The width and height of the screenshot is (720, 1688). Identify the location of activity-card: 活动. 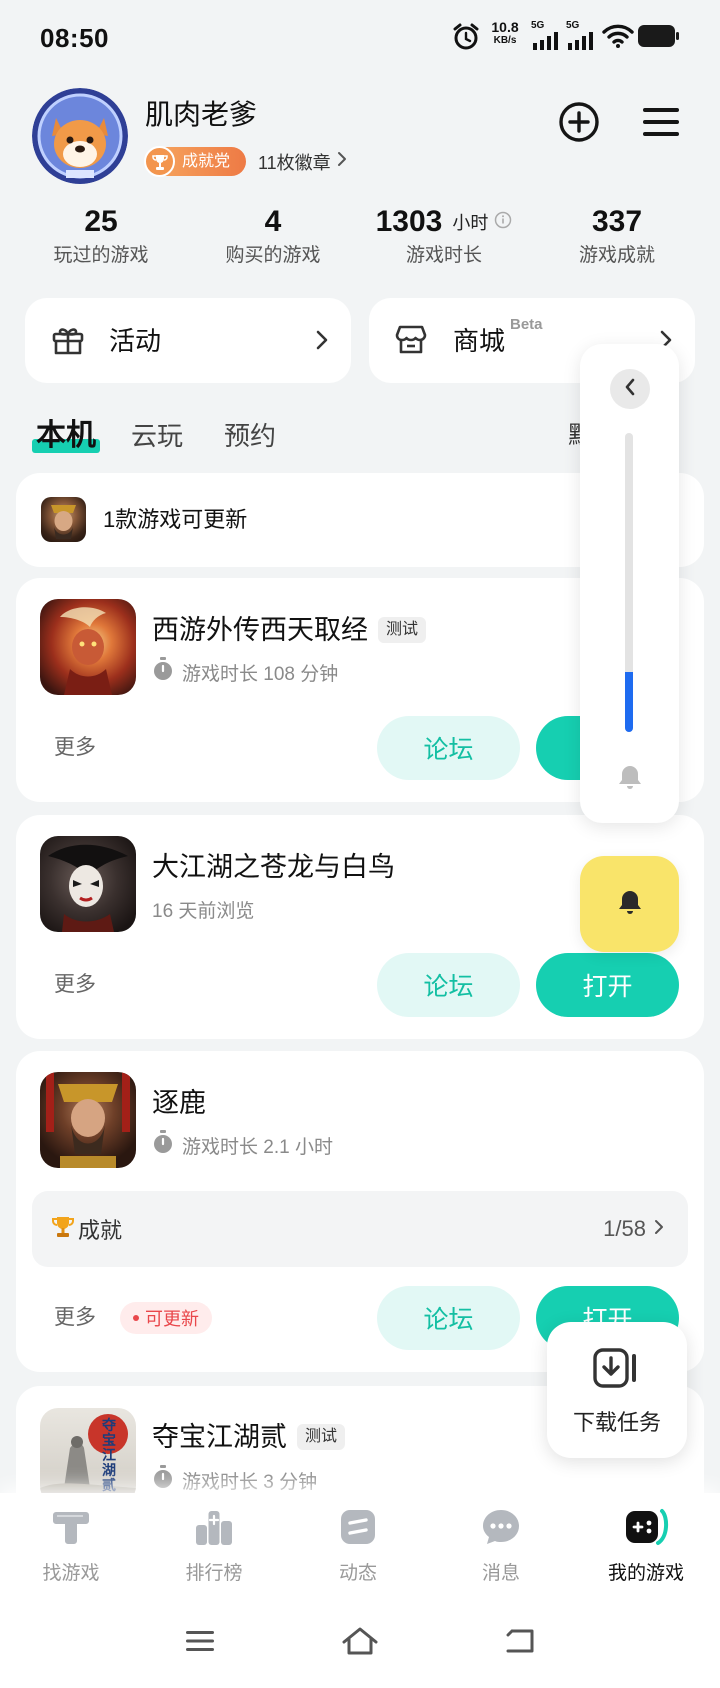
(188, 340).